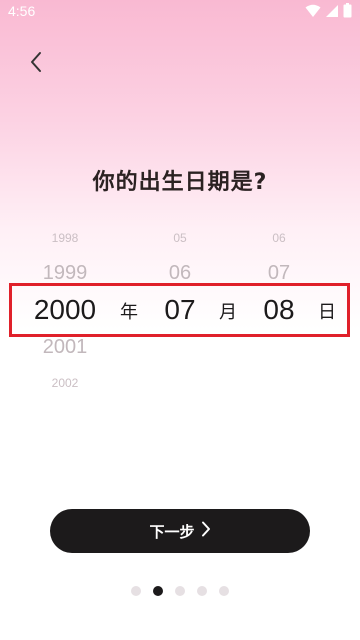 The image size is (360, 640). I want to click on chevron-right-icon, so click(206, 531).